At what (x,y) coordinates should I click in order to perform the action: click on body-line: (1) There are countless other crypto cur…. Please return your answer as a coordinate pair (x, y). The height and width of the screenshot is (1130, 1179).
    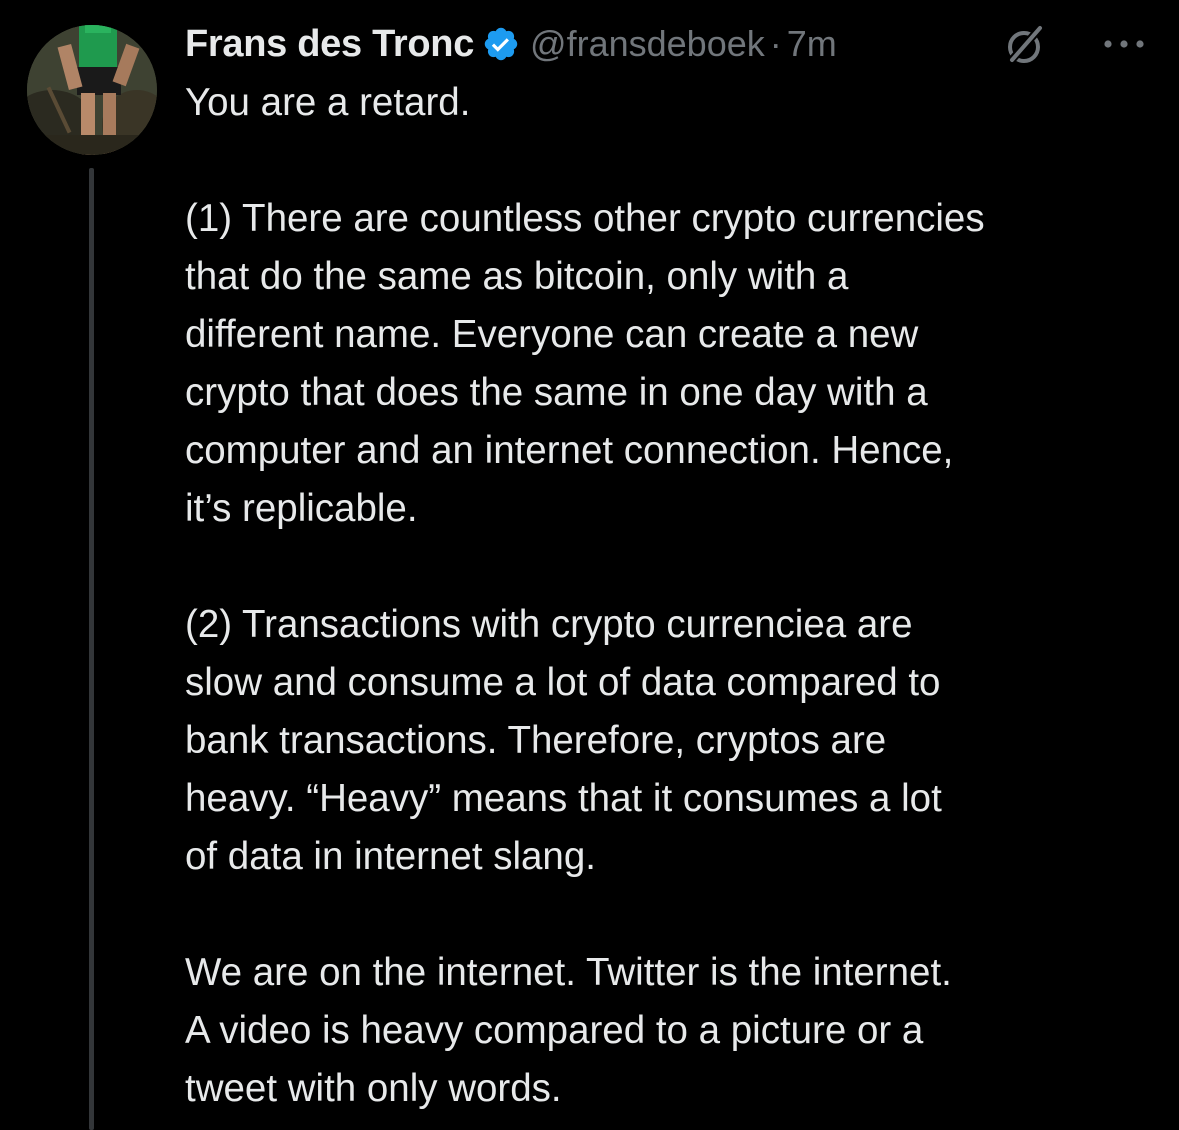
    Looking at the image, I should click on (585, 218).